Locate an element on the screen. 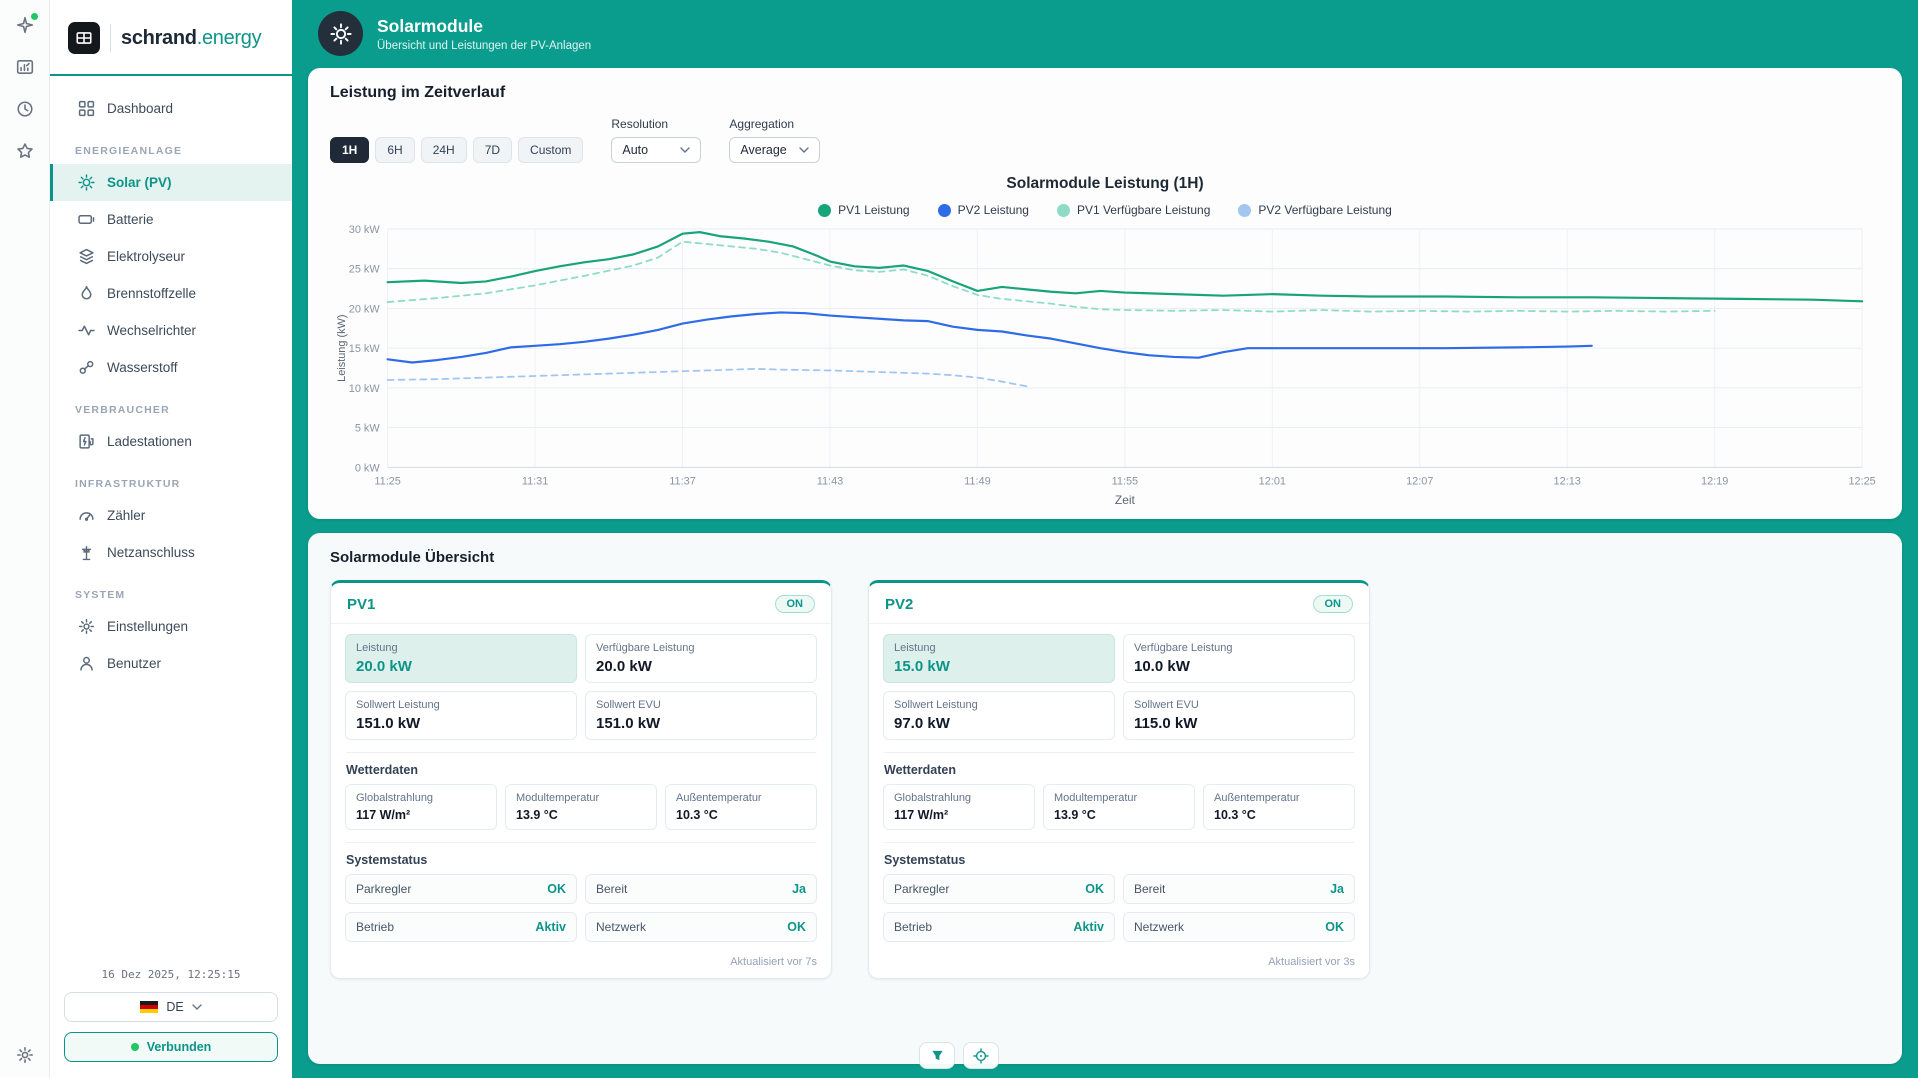 The image size is (1918, 1078). crosshair-icon is located at coordinates (981, 1055).